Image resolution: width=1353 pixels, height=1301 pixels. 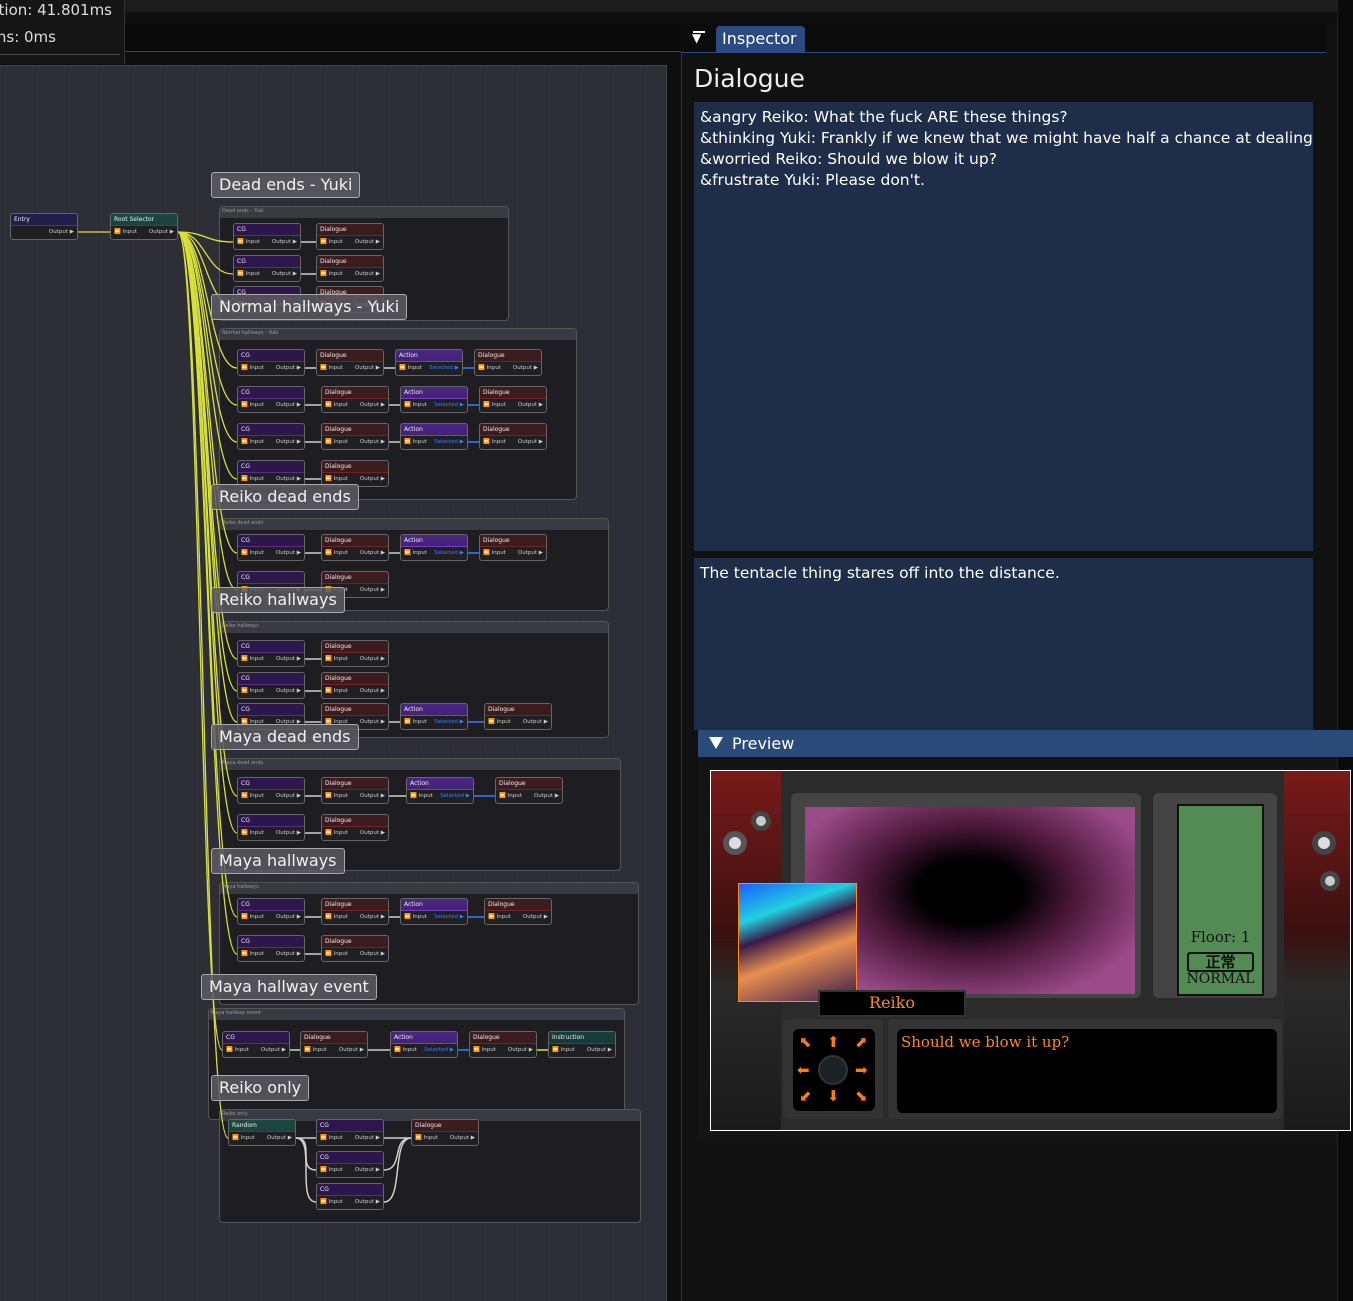 What do you see at coordinates (803, 1070) in the screenshot?
I see `arrow-left-icon: ⬅` at bounding box center [803, 1070].